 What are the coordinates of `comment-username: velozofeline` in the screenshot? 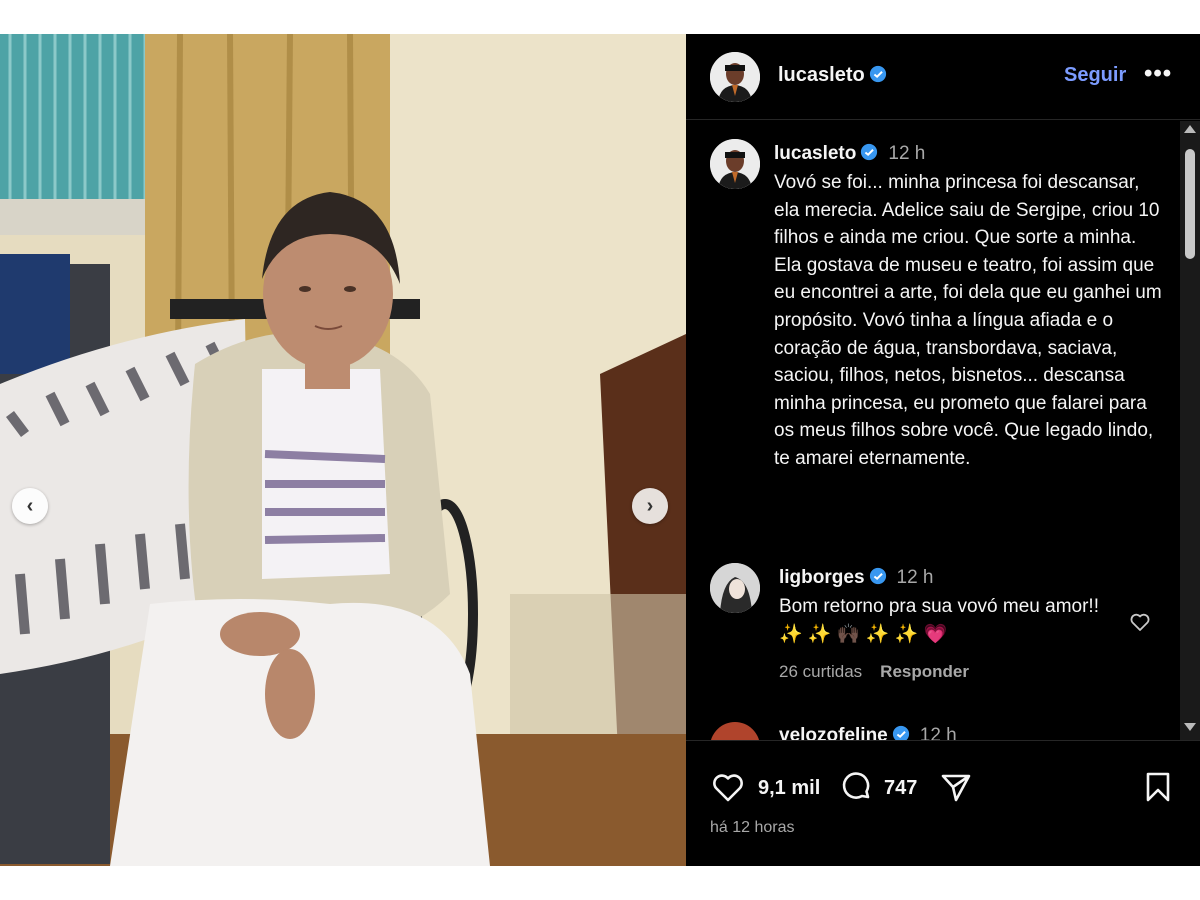 It's located at (833, 732).